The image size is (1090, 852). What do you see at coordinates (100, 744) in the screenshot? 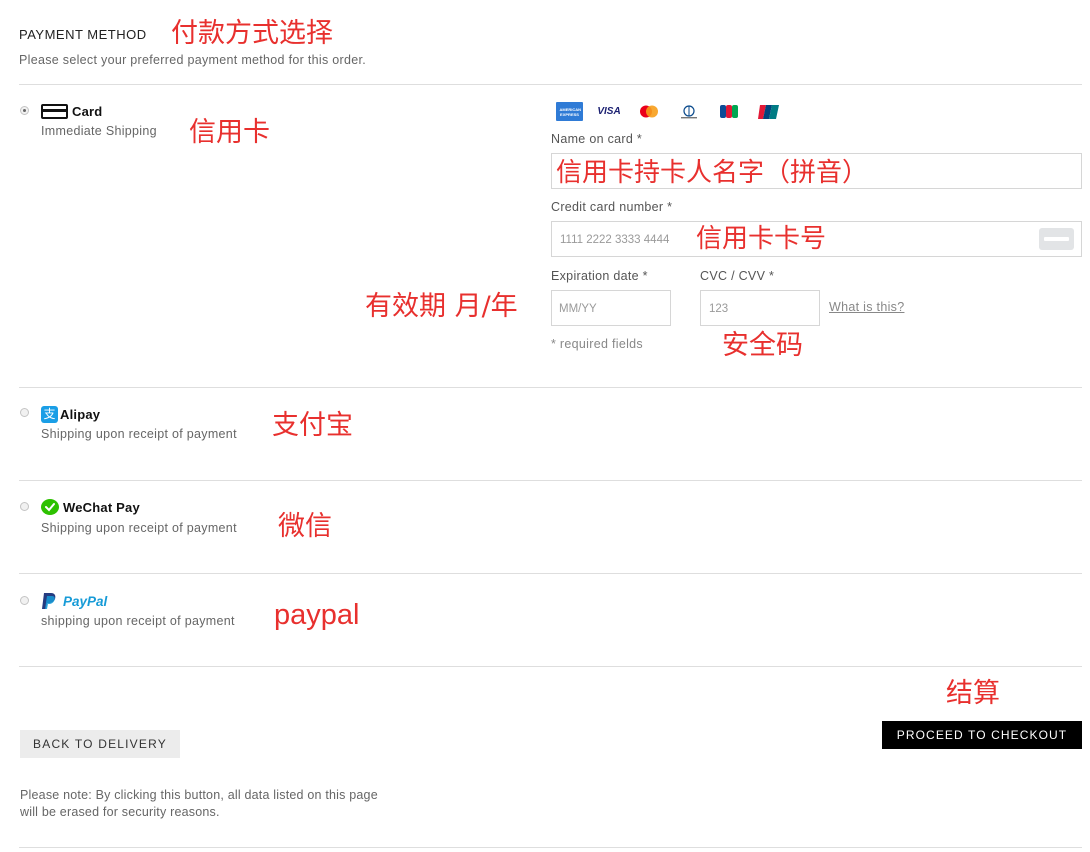
I see `back-to-delivery-button: BACK TO DELIVERY` at bounding box center [100, 744].